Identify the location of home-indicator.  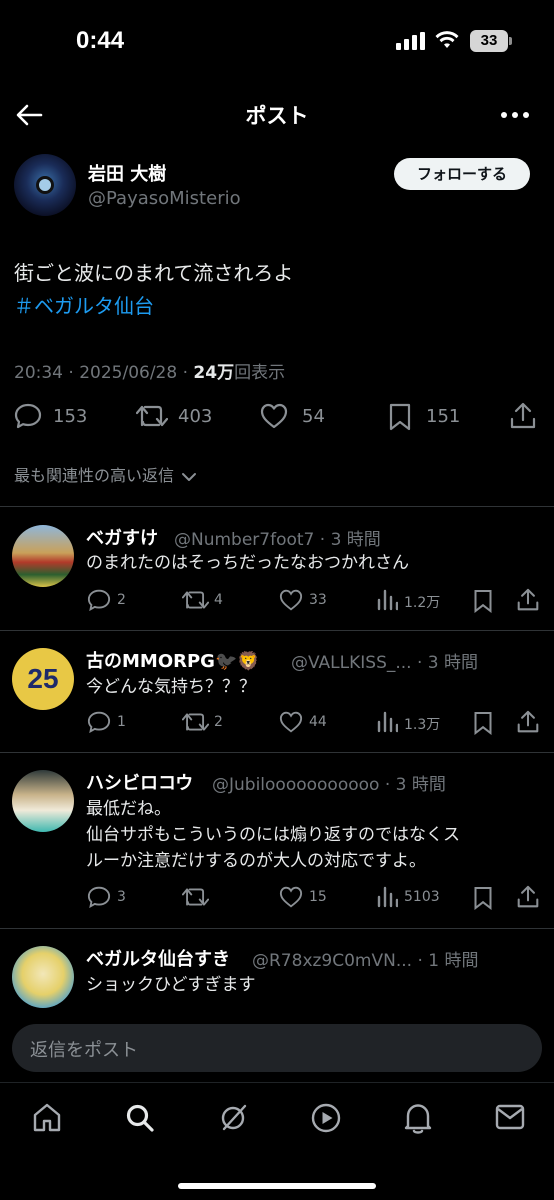
(277, 1186).